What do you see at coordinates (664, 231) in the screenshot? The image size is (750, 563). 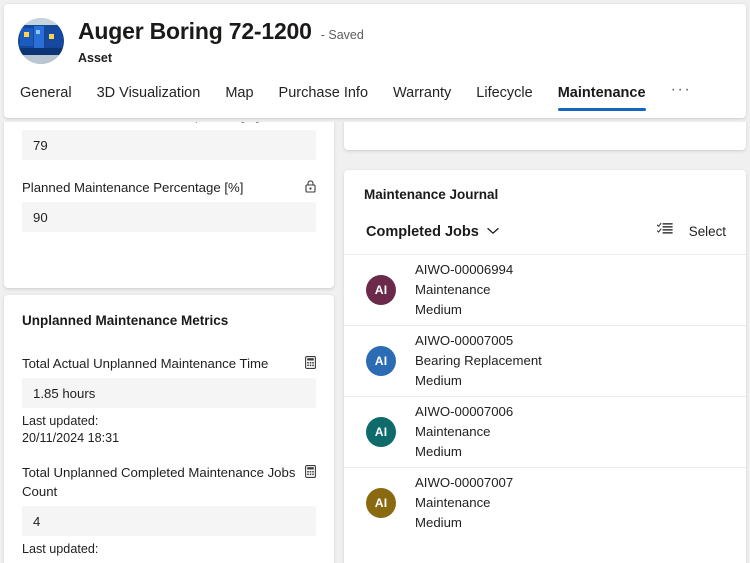 I see `multiselect-list-icon` at bounding box center [664, 231].